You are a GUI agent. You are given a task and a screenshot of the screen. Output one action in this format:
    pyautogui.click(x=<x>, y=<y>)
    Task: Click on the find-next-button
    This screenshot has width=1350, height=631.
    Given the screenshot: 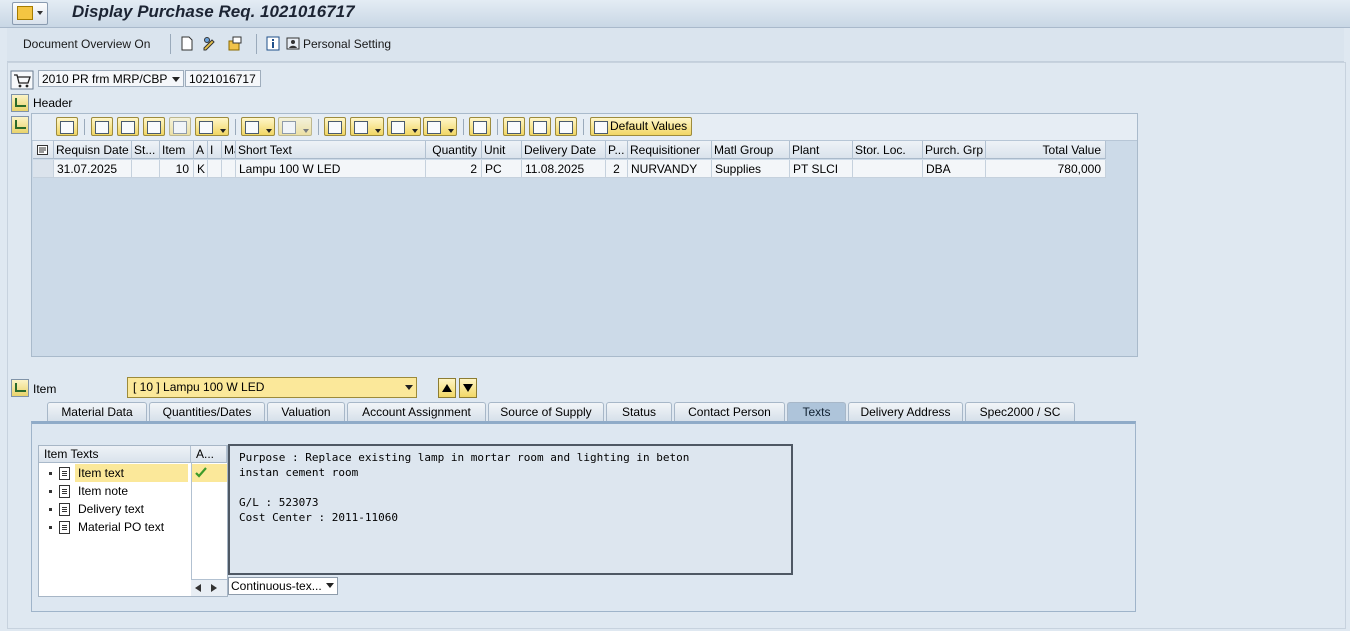 What is the action you would take?
    pyautogui.click(x=180, y=126)
    